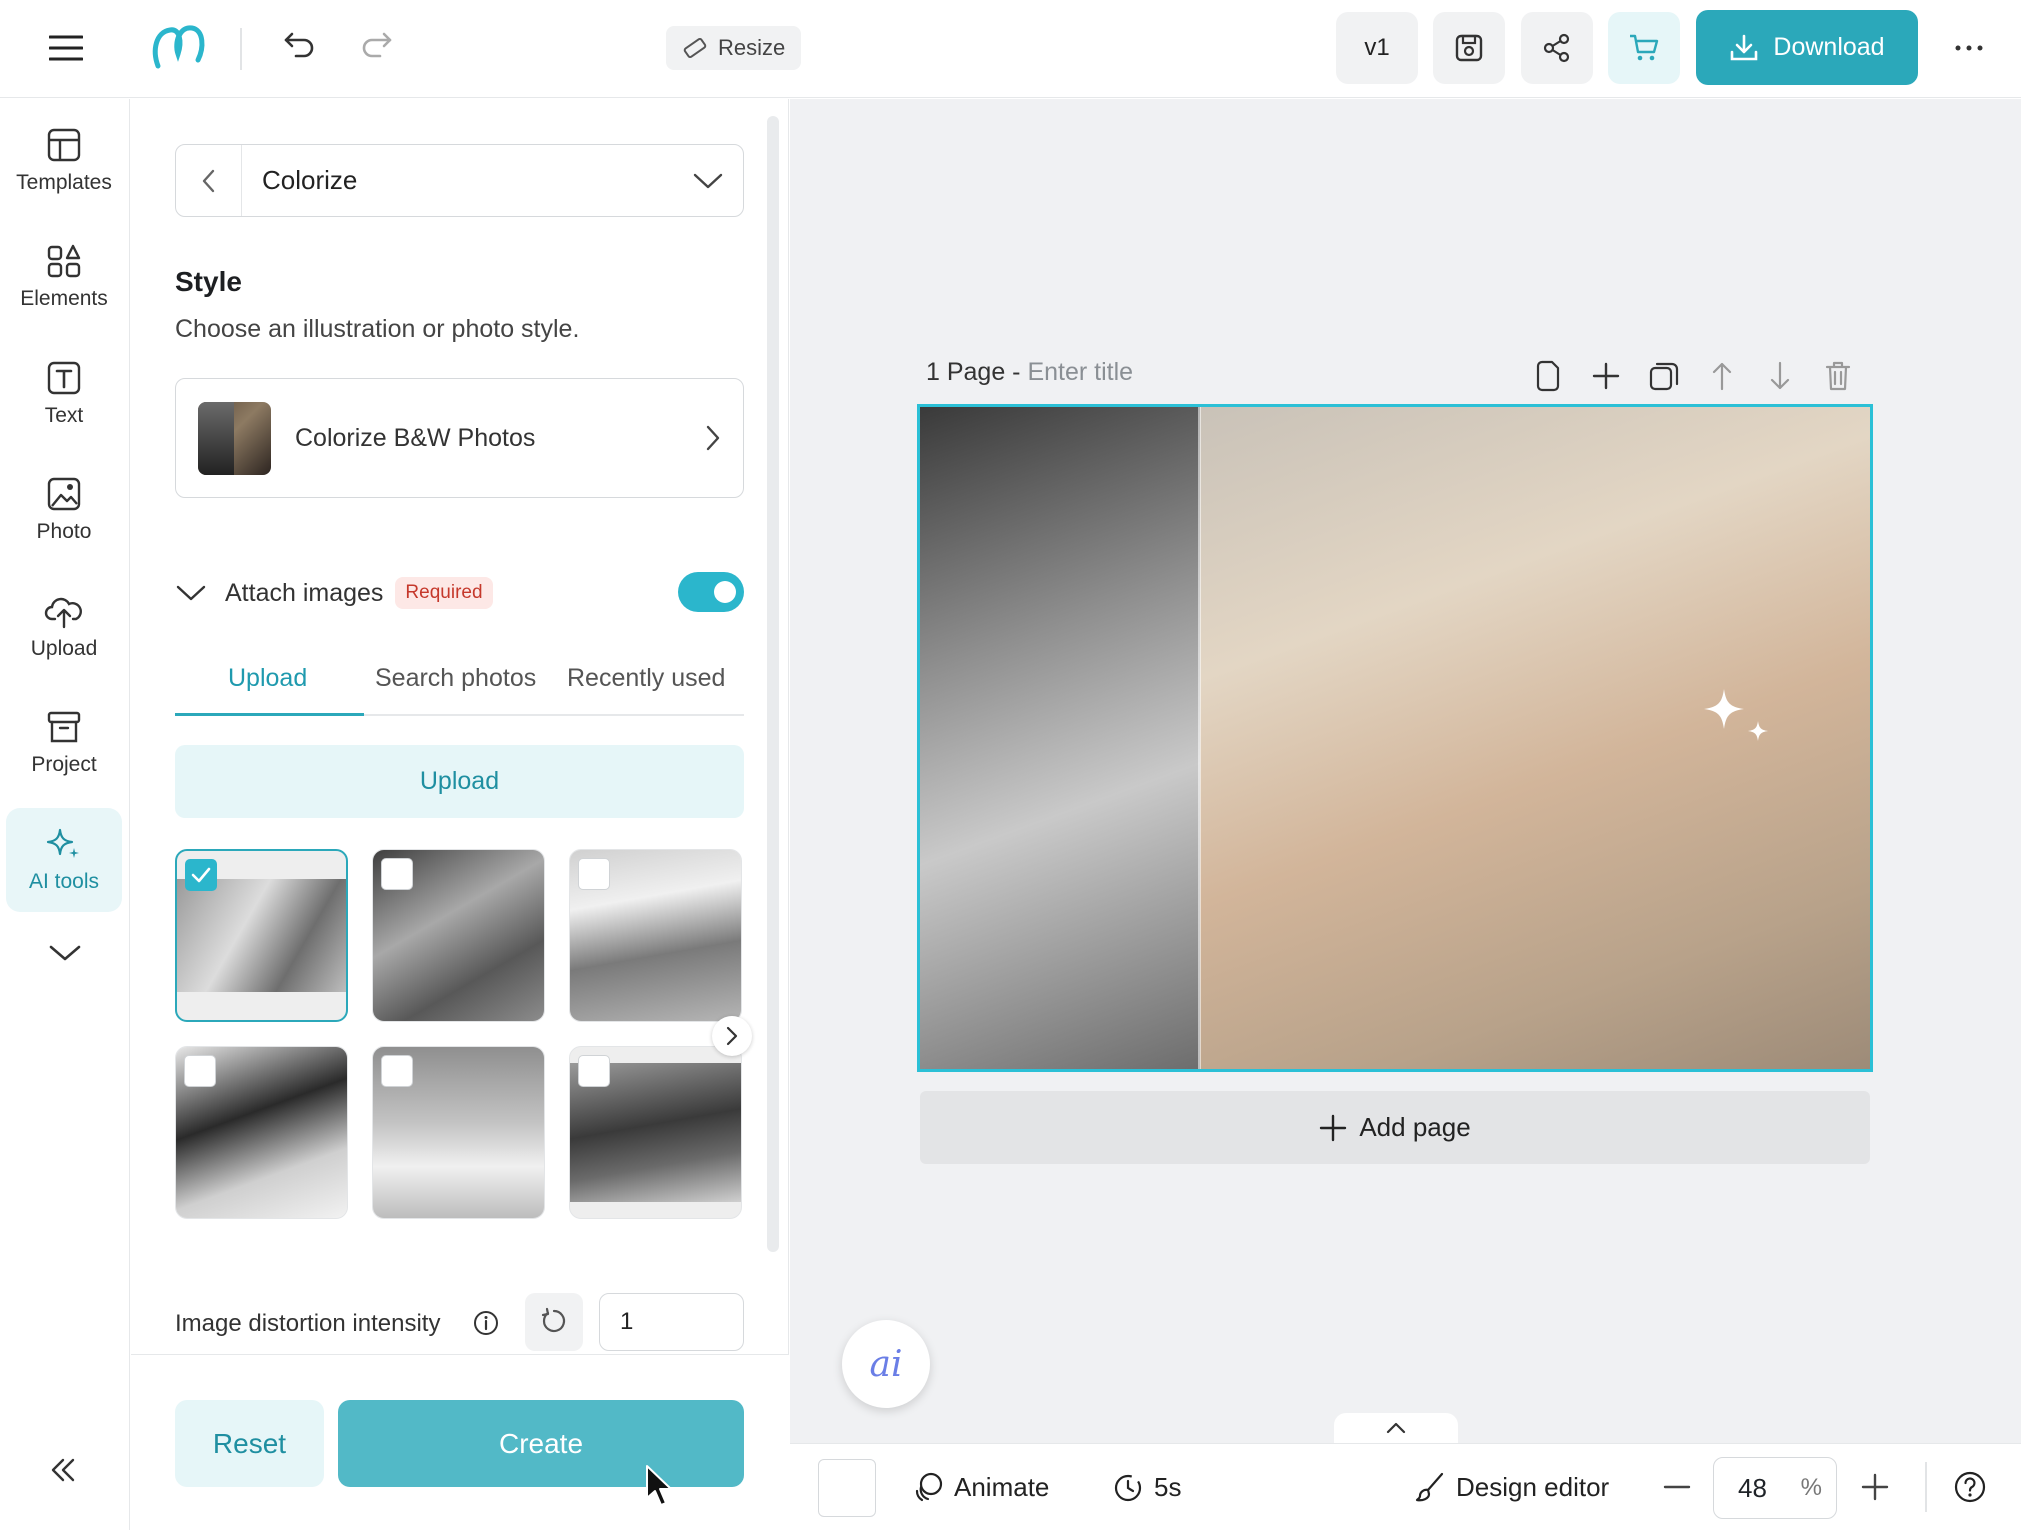 The image size is (2021, 1530). I want to click on create-button-label: Create, so click(541, 1443).